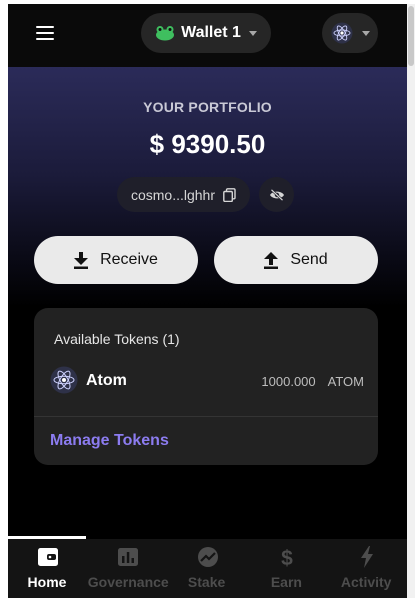  Describe the element at coordinates (109, 441) in the screenshot. I see `manage-tokens-link: Manage Tokens` at that location.